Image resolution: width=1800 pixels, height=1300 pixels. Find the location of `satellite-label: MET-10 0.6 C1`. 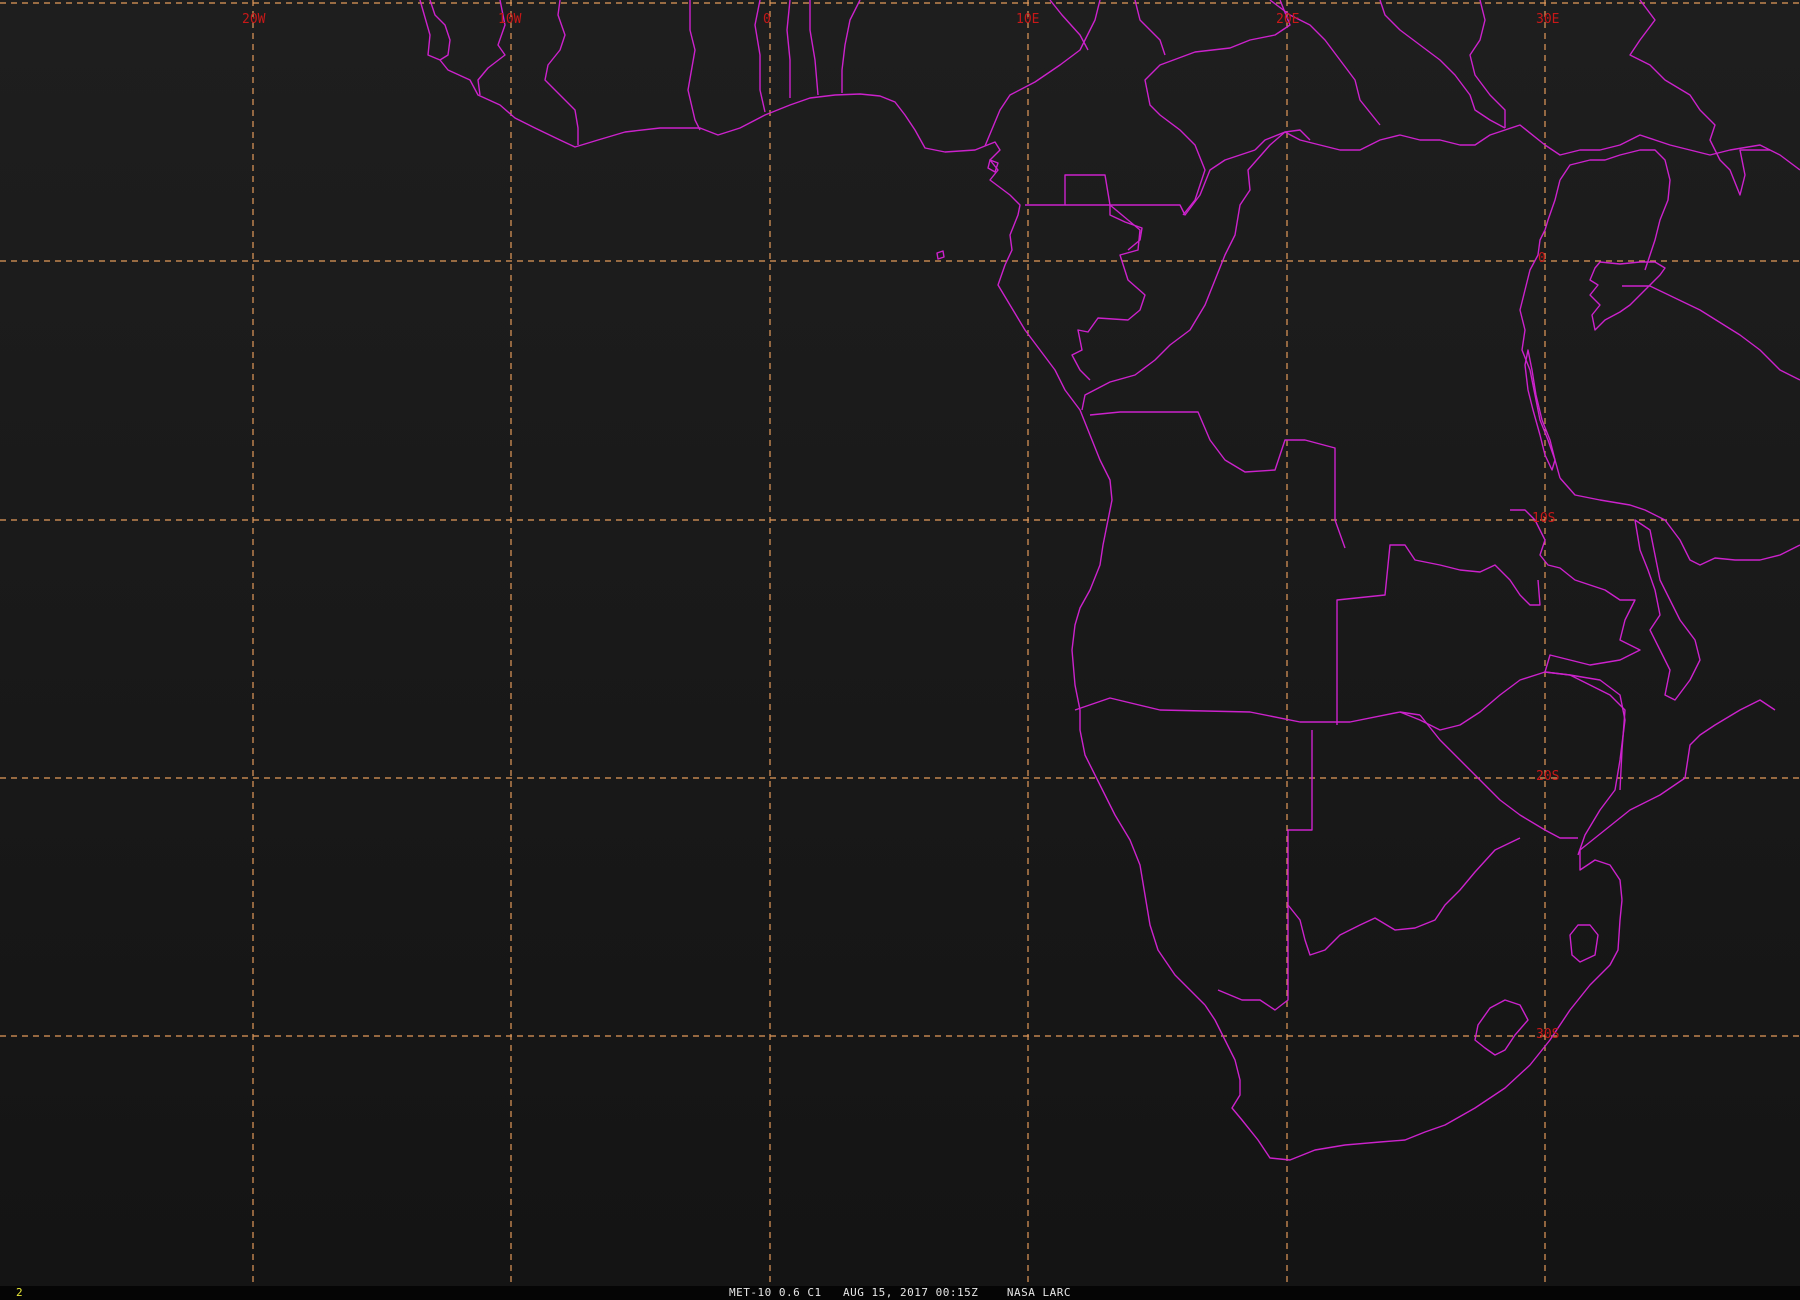

satellite-label: MET-10 0.6 C1 is located at coordinates (775, 1292).